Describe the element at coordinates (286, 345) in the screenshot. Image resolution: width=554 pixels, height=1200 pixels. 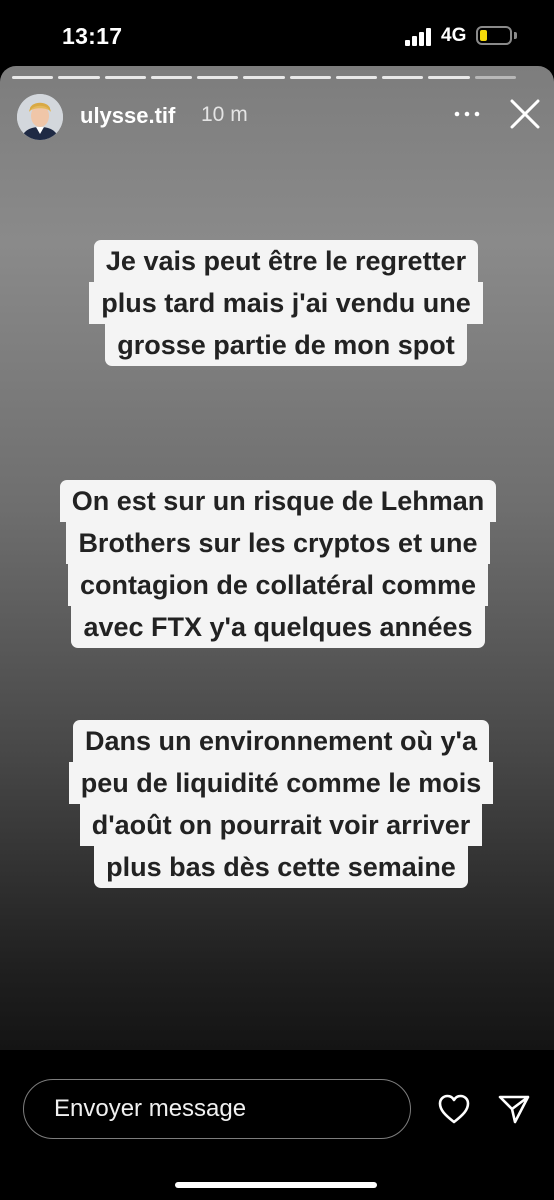
I see `story-text-line: grosse partie de mon spot` at that location.